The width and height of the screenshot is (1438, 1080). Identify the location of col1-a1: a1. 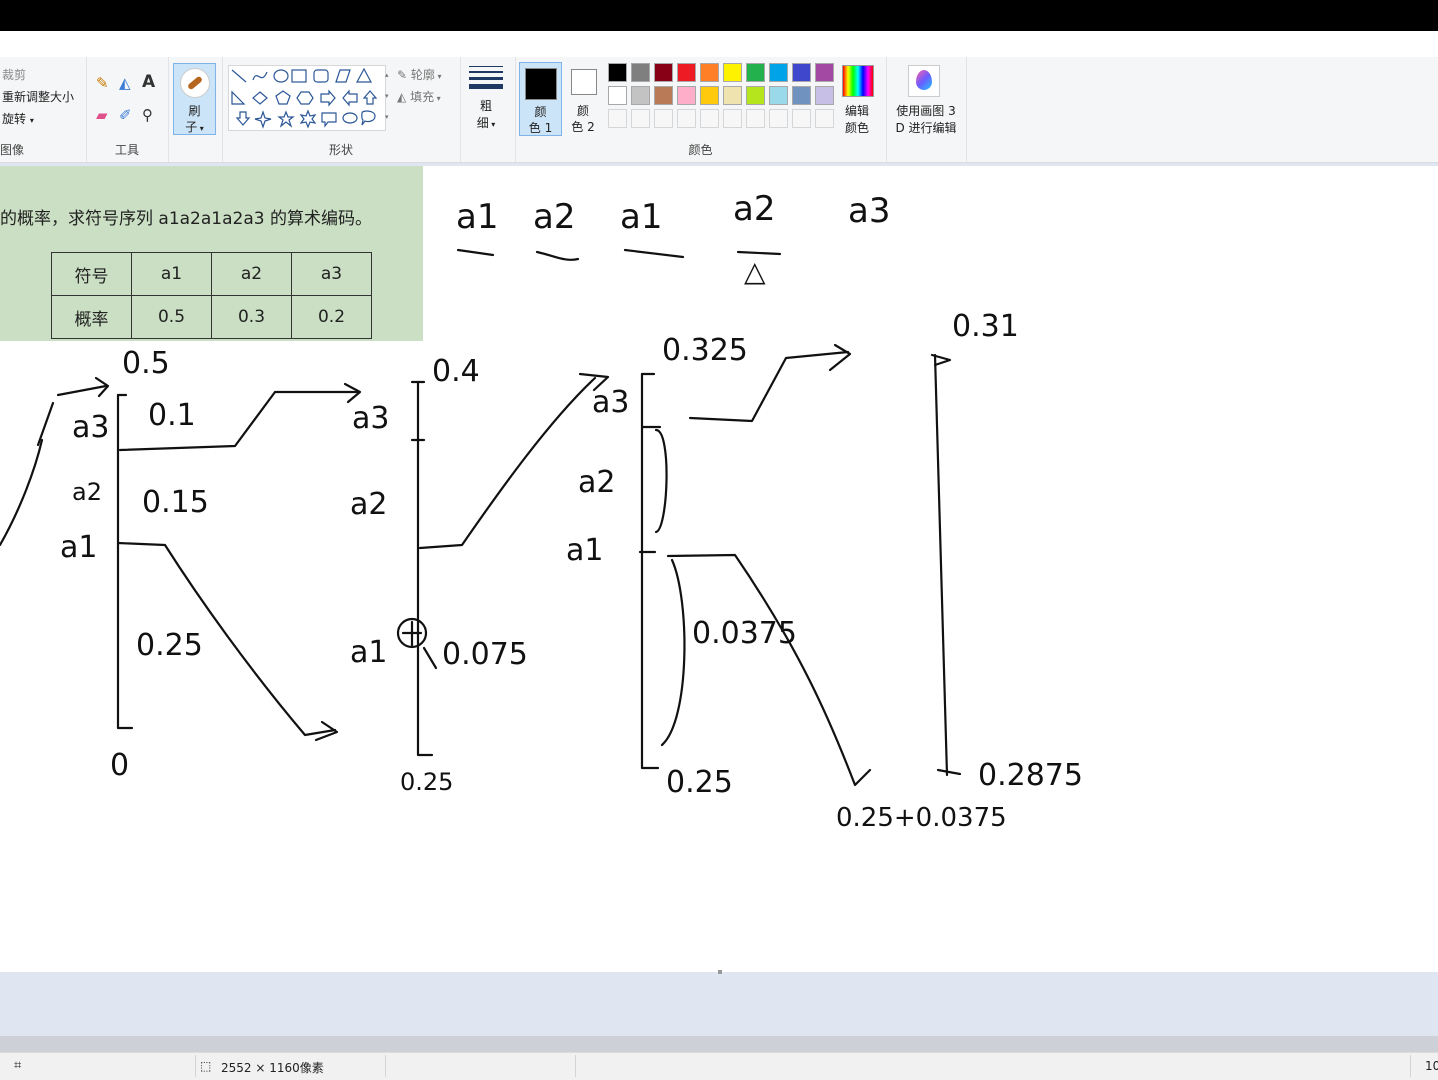
(78, 547).